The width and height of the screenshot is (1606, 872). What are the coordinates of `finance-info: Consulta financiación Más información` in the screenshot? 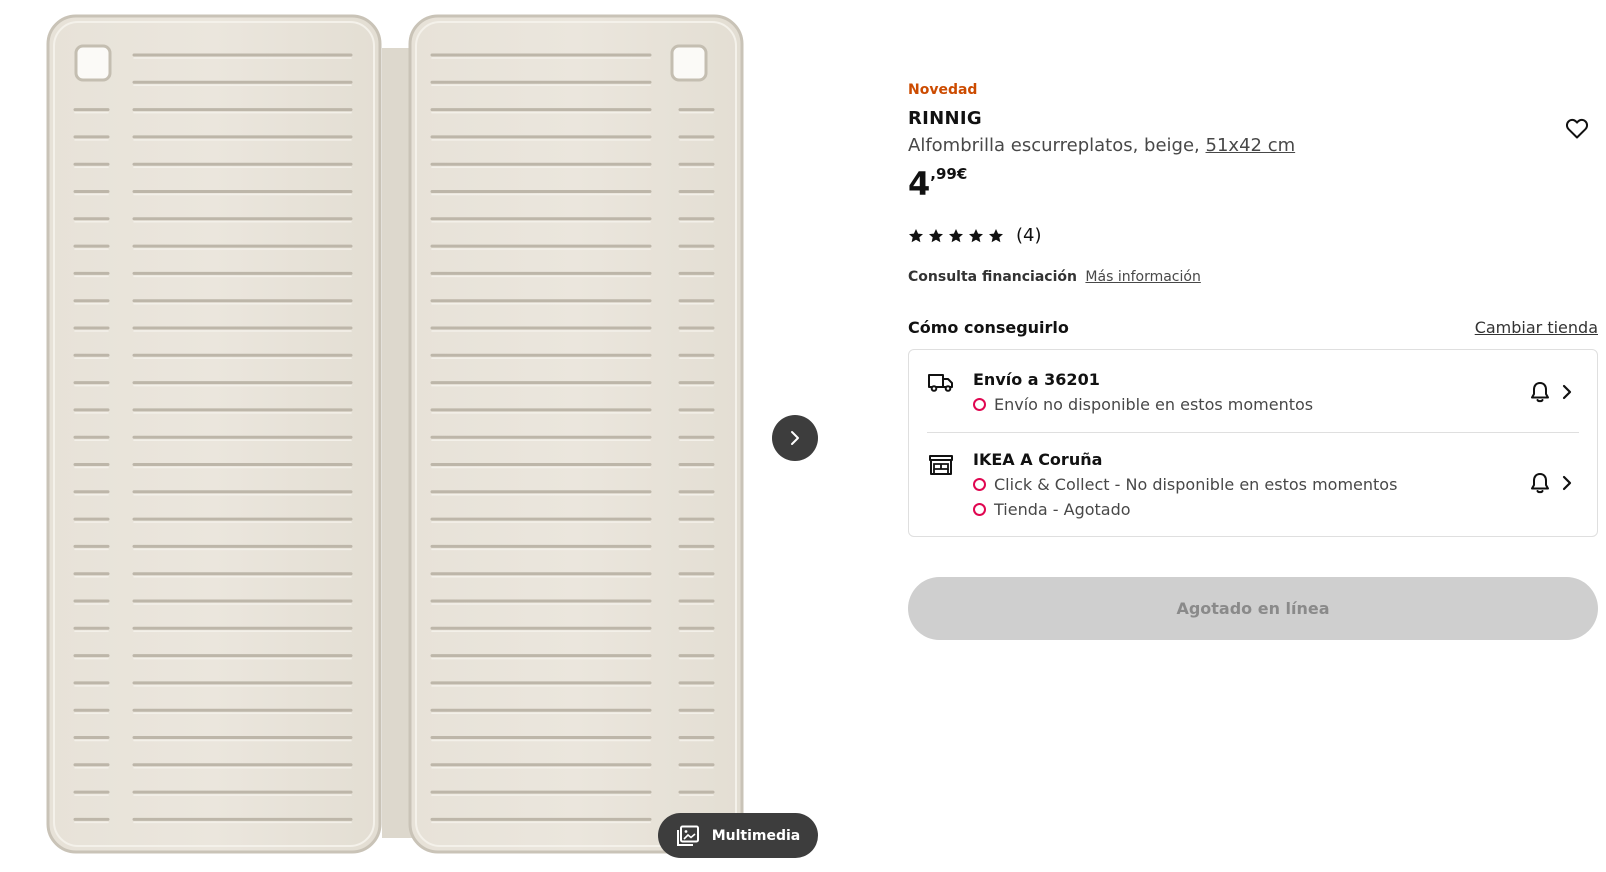 It's located at (1054, 277).